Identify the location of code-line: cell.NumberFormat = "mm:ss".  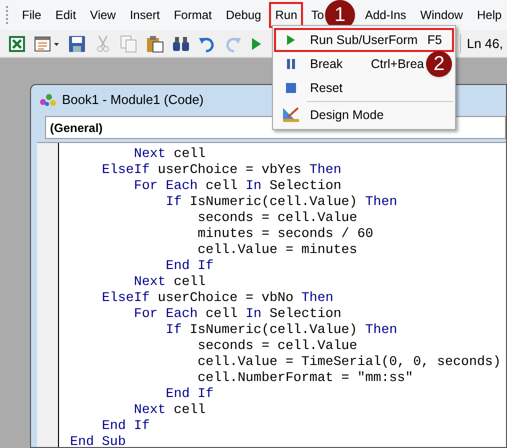
(305, 378).